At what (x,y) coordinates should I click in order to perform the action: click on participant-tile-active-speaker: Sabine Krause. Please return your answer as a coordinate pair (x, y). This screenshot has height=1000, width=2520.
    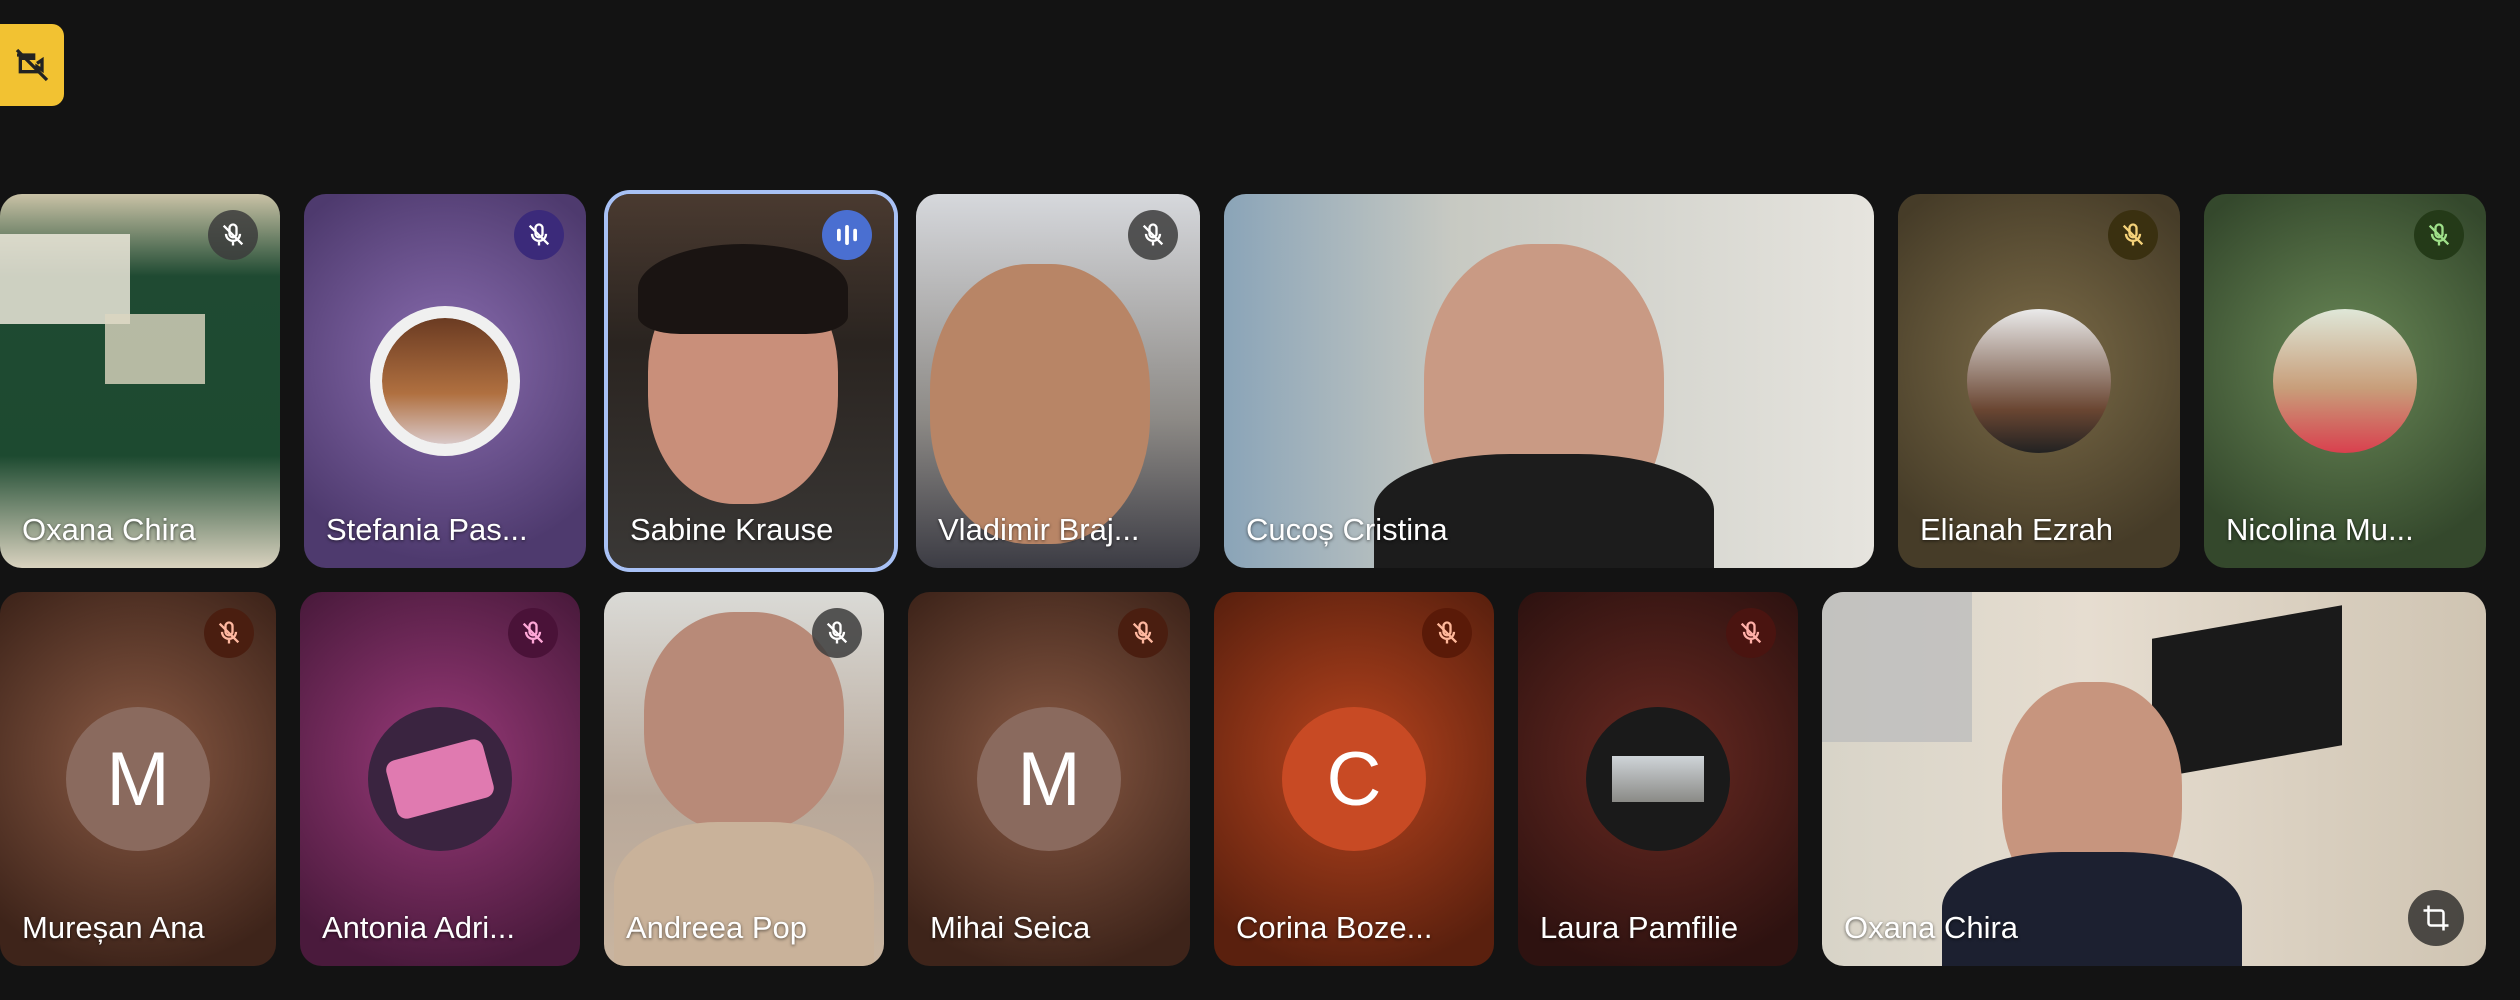
    Looking at the image, I should click on (751, 381).